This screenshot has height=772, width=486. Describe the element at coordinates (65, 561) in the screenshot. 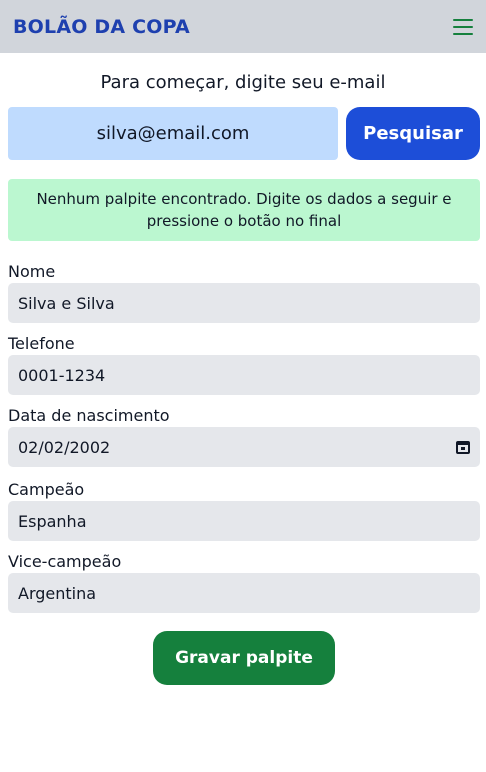

I see `runner-up-label: Vice-campeão` at that location.